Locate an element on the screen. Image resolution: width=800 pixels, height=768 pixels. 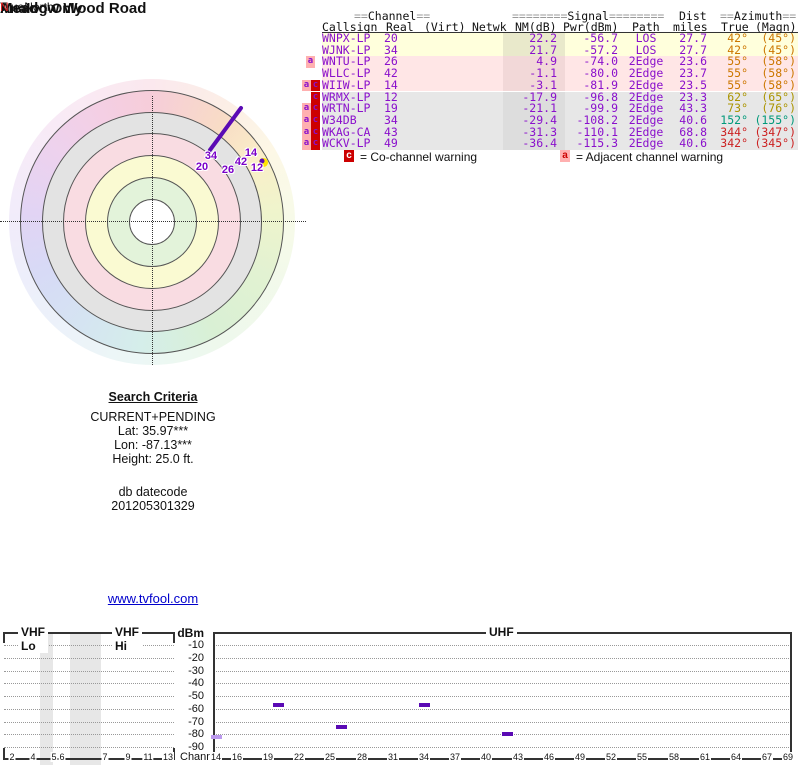
x-axis-tick-label: 64 is located at coordinates (736, 757).